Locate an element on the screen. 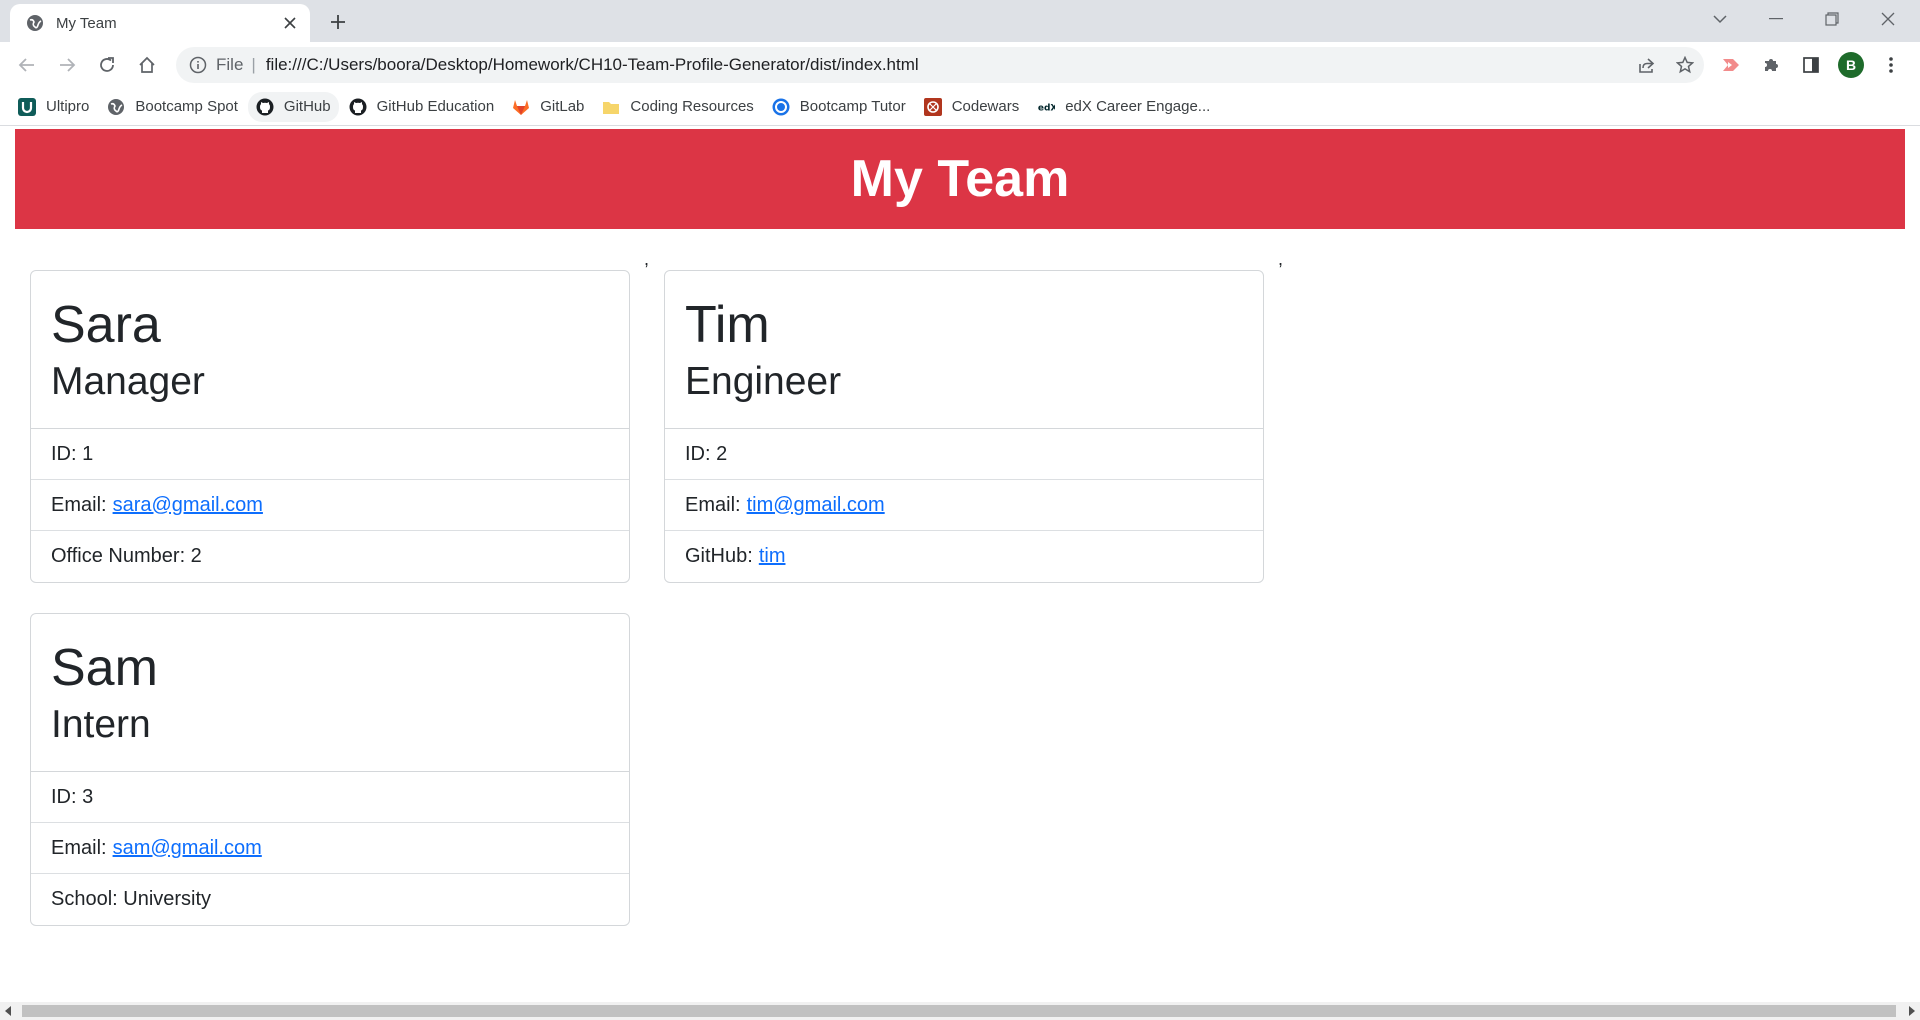  browser-tab: My Team is located at coordinates (160, 23).